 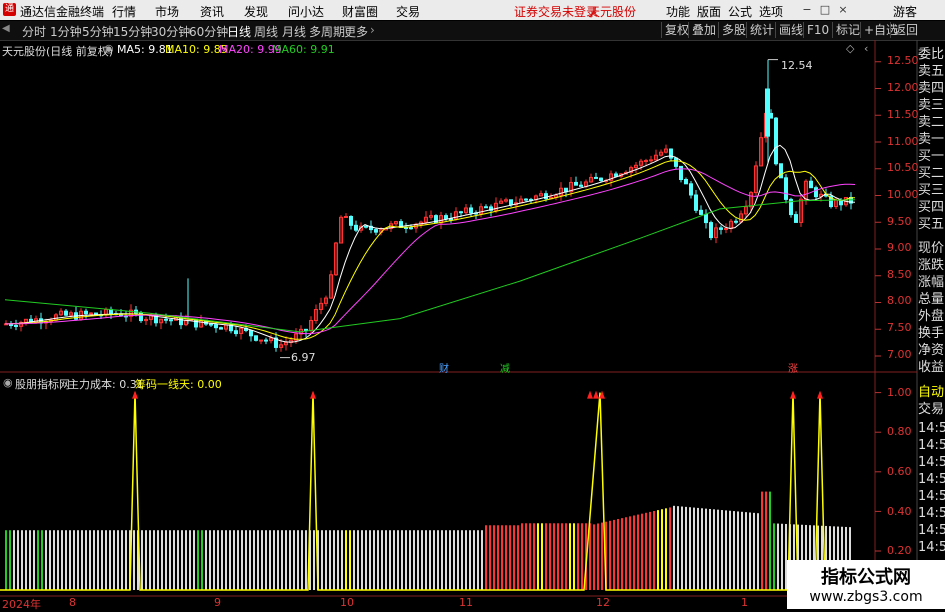 What do you see at coordinates (797, 65) in the screenshot?
I see `high-price-label: 12.54` at bounding box center [797, 65].